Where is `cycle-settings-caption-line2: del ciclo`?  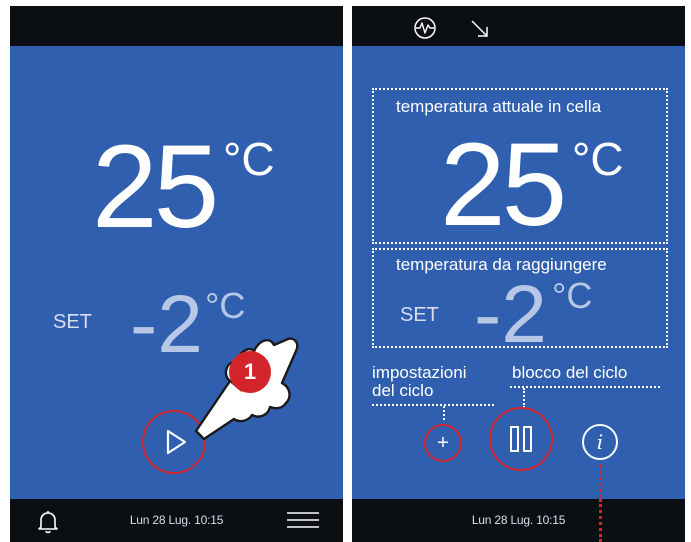
cycle-settings-caption-line2: del ciclo is located at coordinates (403, 390).